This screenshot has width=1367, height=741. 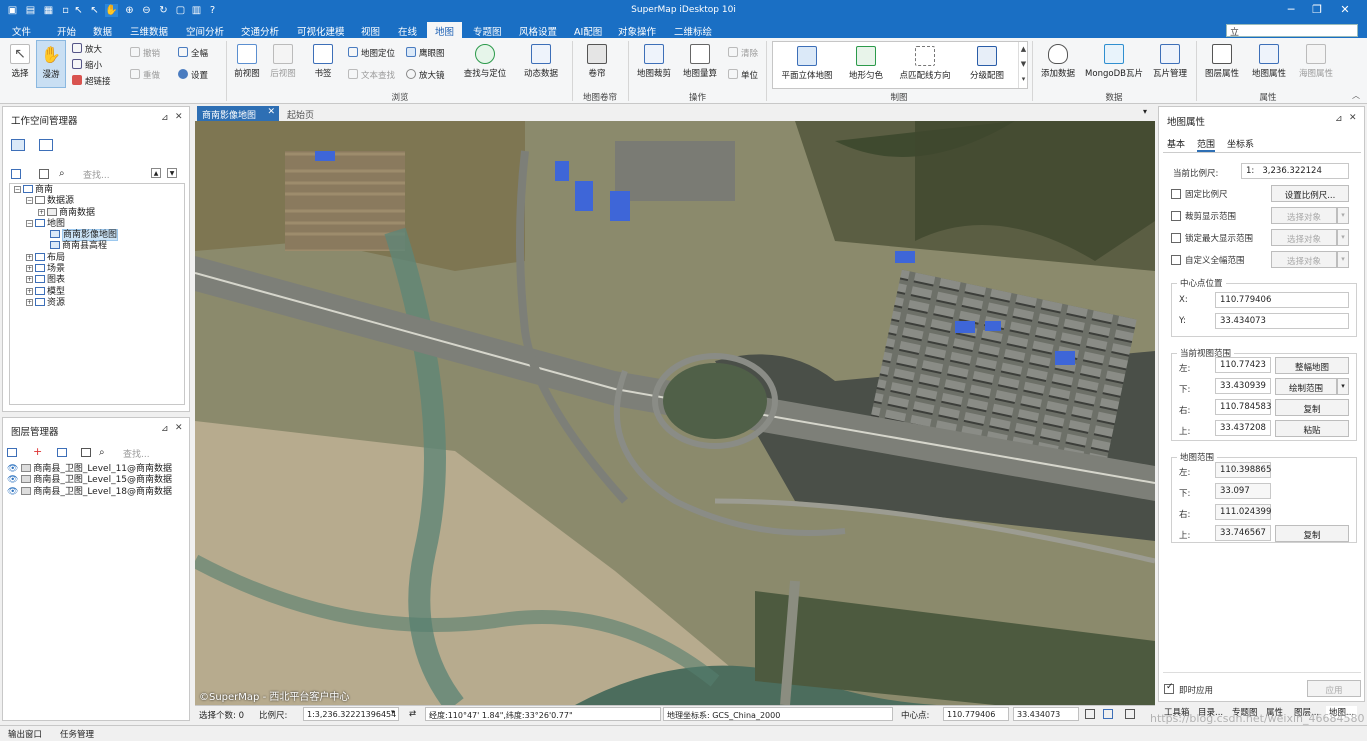 What do you see at coordinates (18, 145) in the screenshot?
I see `workspace-tab-icon` at bounding box center [18, 145].